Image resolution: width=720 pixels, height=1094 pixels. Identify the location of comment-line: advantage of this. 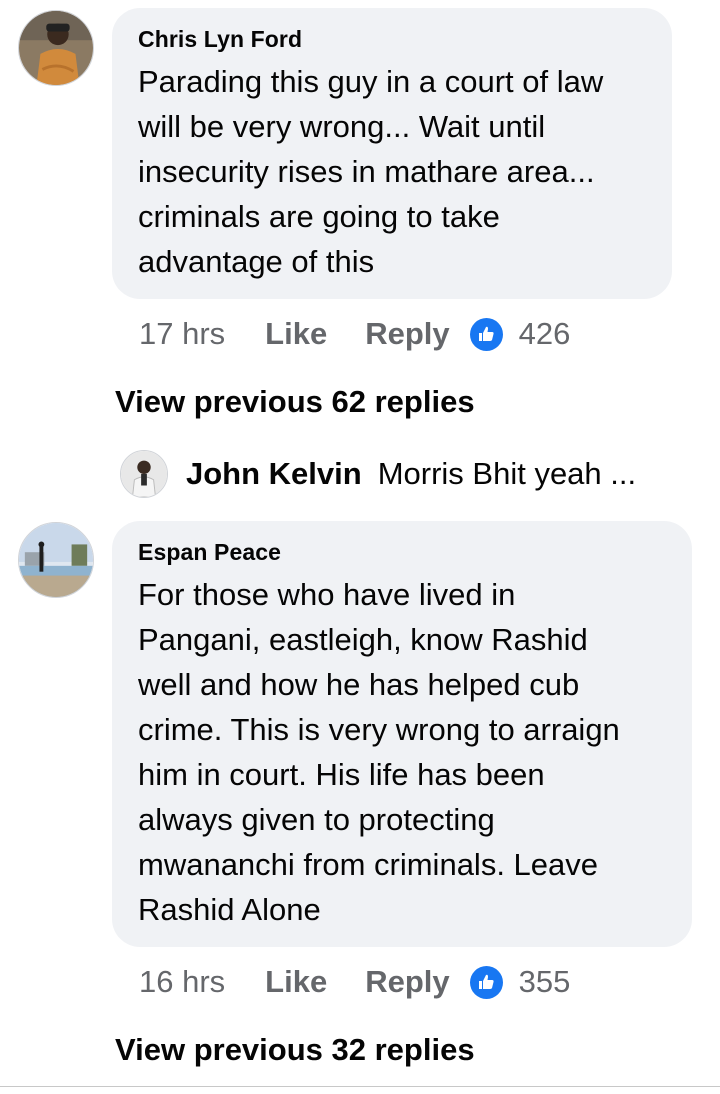
(256, 261).